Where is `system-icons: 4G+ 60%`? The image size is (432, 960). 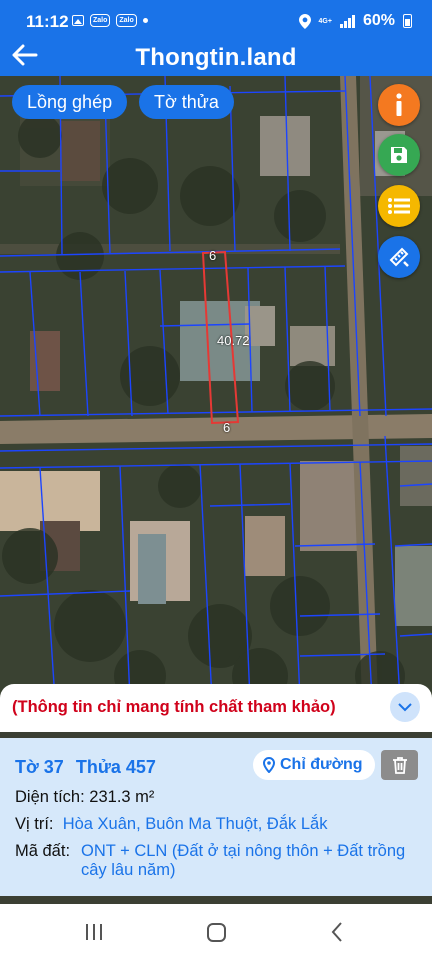
system-icons: 4G+ 60% is located at coordinates (355, 21).